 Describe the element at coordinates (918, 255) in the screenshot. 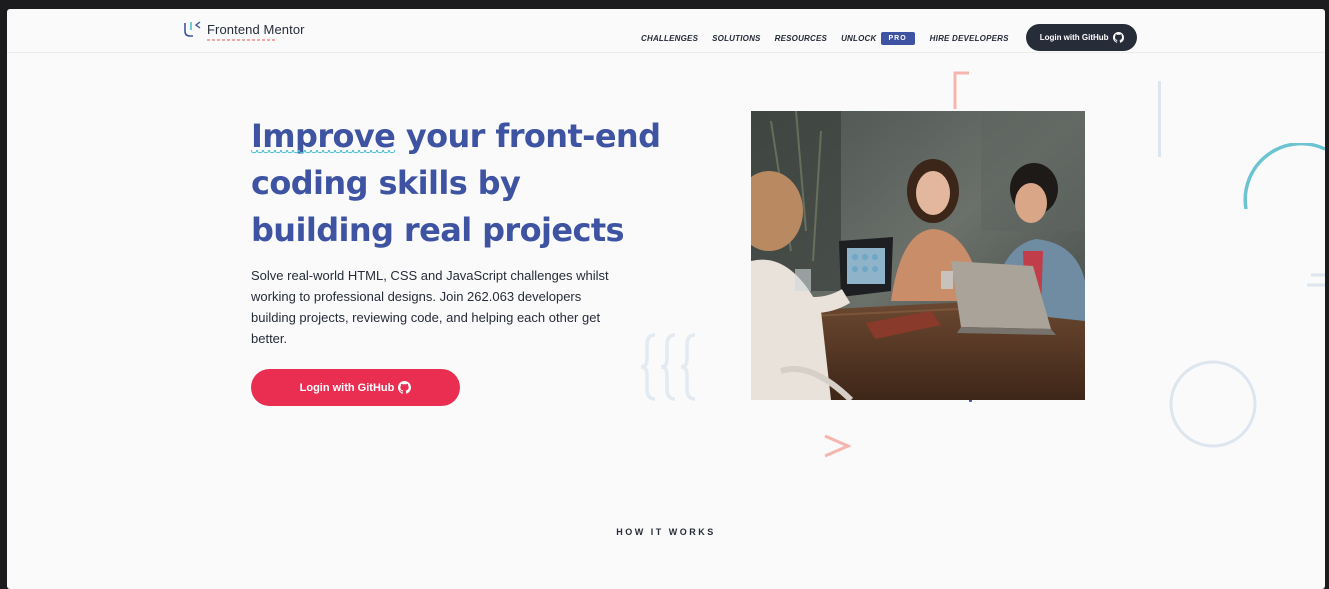

I see `hero-photo` at that location.